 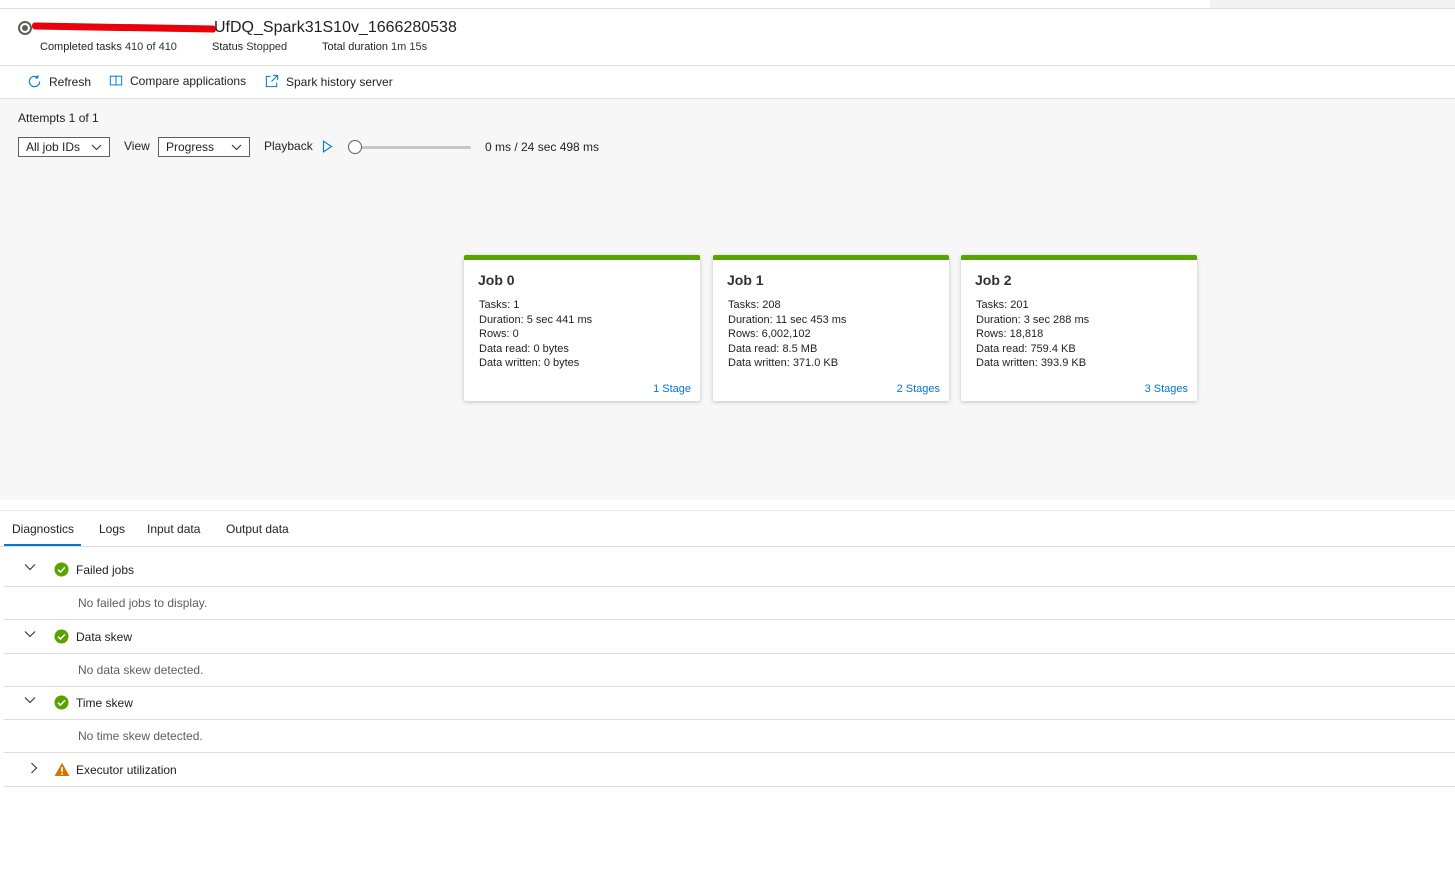 I want to click on attempts-label: Attempts 1 of 1, so click(x=58, y=118).